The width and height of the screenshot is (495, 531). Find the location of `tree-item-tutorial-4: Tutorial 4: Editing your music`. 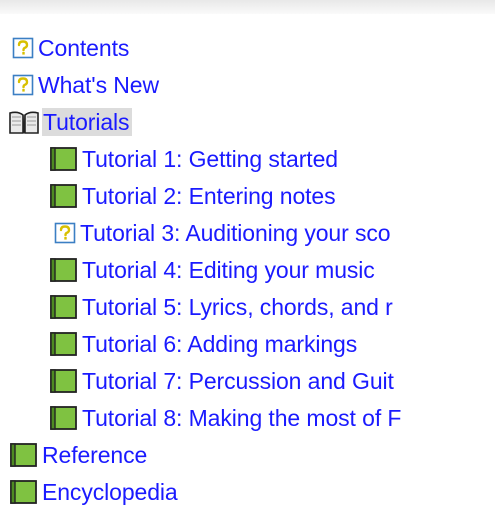

tree-item-tutorial-4: Tutorial 4: Editing your music is located at coordinates (211, 269).